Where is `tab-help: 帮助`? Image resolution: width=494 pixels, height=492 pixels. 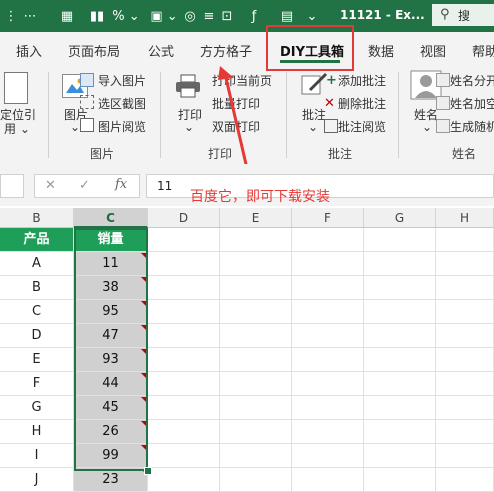 tab-help: 帮助 is located at coordinates (483, 50).